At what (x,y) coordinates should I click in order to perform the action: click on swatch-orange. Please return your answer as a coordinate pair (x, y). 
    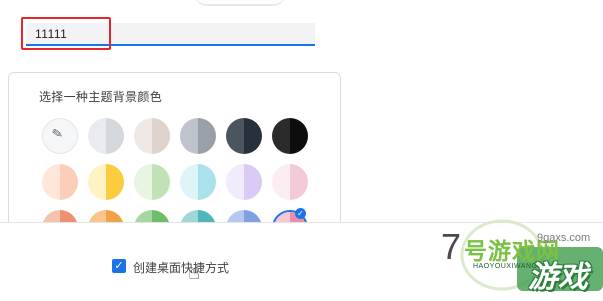
    Looking at the image, I should click on (106, 216).